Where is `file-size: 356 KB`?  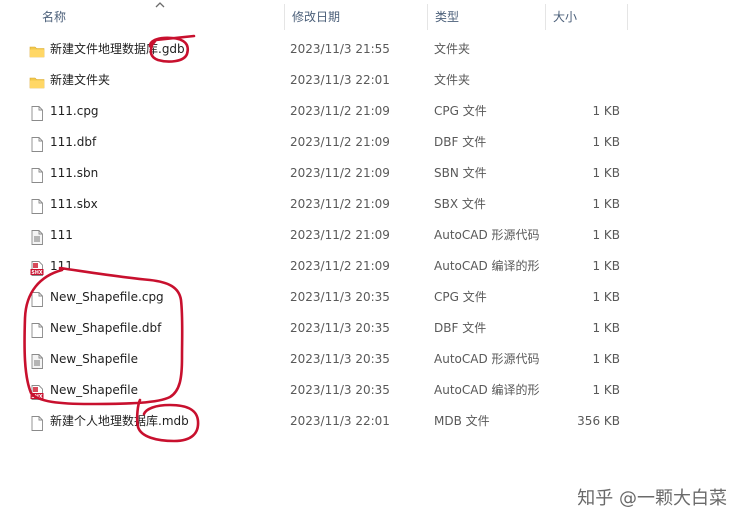
file-size: 356 KB is located at coordinates (598, 421).